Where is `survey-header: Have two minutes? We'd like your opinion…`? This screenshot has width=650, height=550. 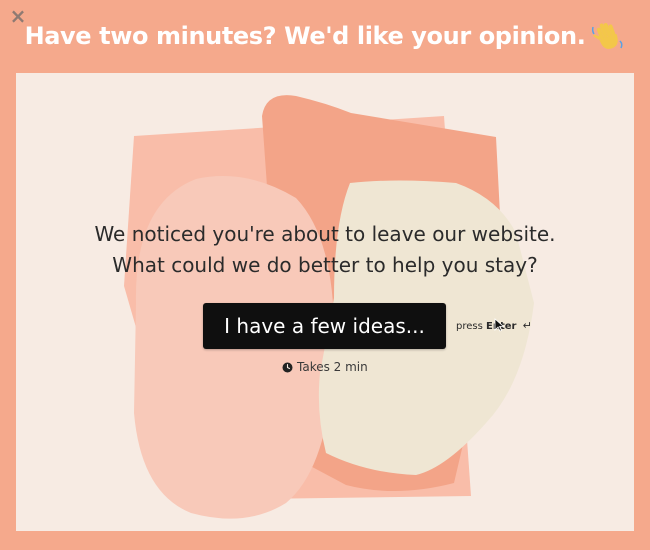 survey-header: Have two minutes? We'd like your opinion… is located at coordinates (325, 36).